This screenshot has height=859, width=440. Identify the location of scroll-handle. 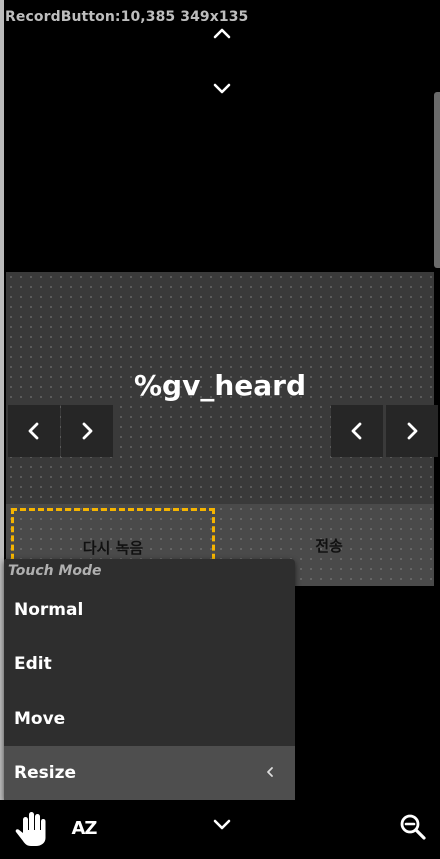
(437, 180).